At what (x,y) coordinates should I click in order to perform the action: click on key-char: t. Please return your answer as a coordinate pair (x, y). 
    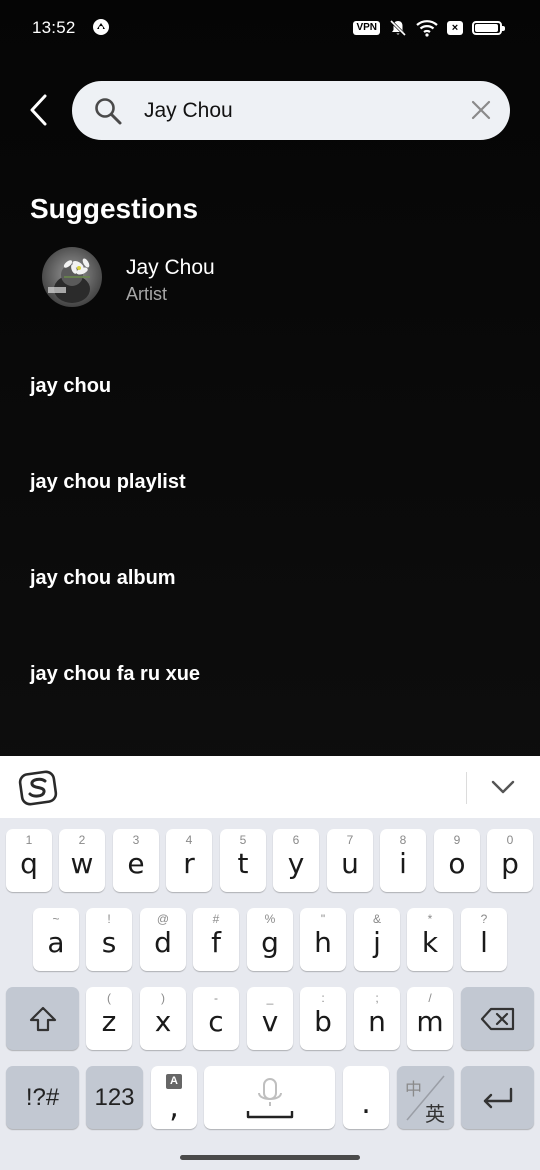
    Looking at the image, I should click on (243, 863).